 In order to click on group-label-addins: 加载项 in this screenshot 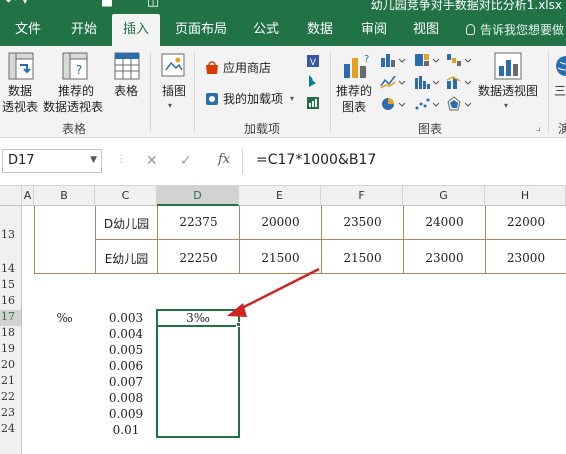, I will do `click(262, 129)`.